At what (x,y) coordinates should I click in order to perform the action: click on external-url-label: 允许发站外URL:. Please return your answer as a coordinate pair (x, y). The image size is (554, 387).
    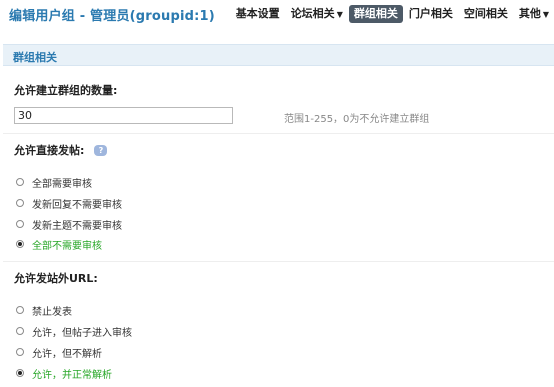
    Looking at the image, I should click on (56, 278).